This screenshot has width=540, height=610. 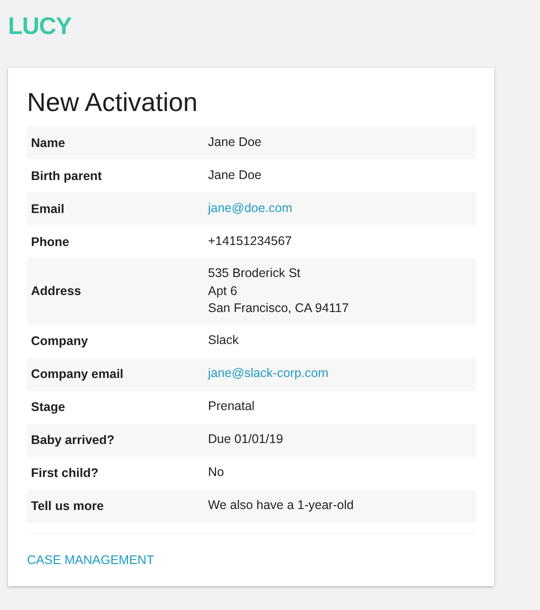 What do you see at coordinates (250, 209) in the screenshot?
I see `email-link: jane@doe.com` at bounding box center [250, 209].